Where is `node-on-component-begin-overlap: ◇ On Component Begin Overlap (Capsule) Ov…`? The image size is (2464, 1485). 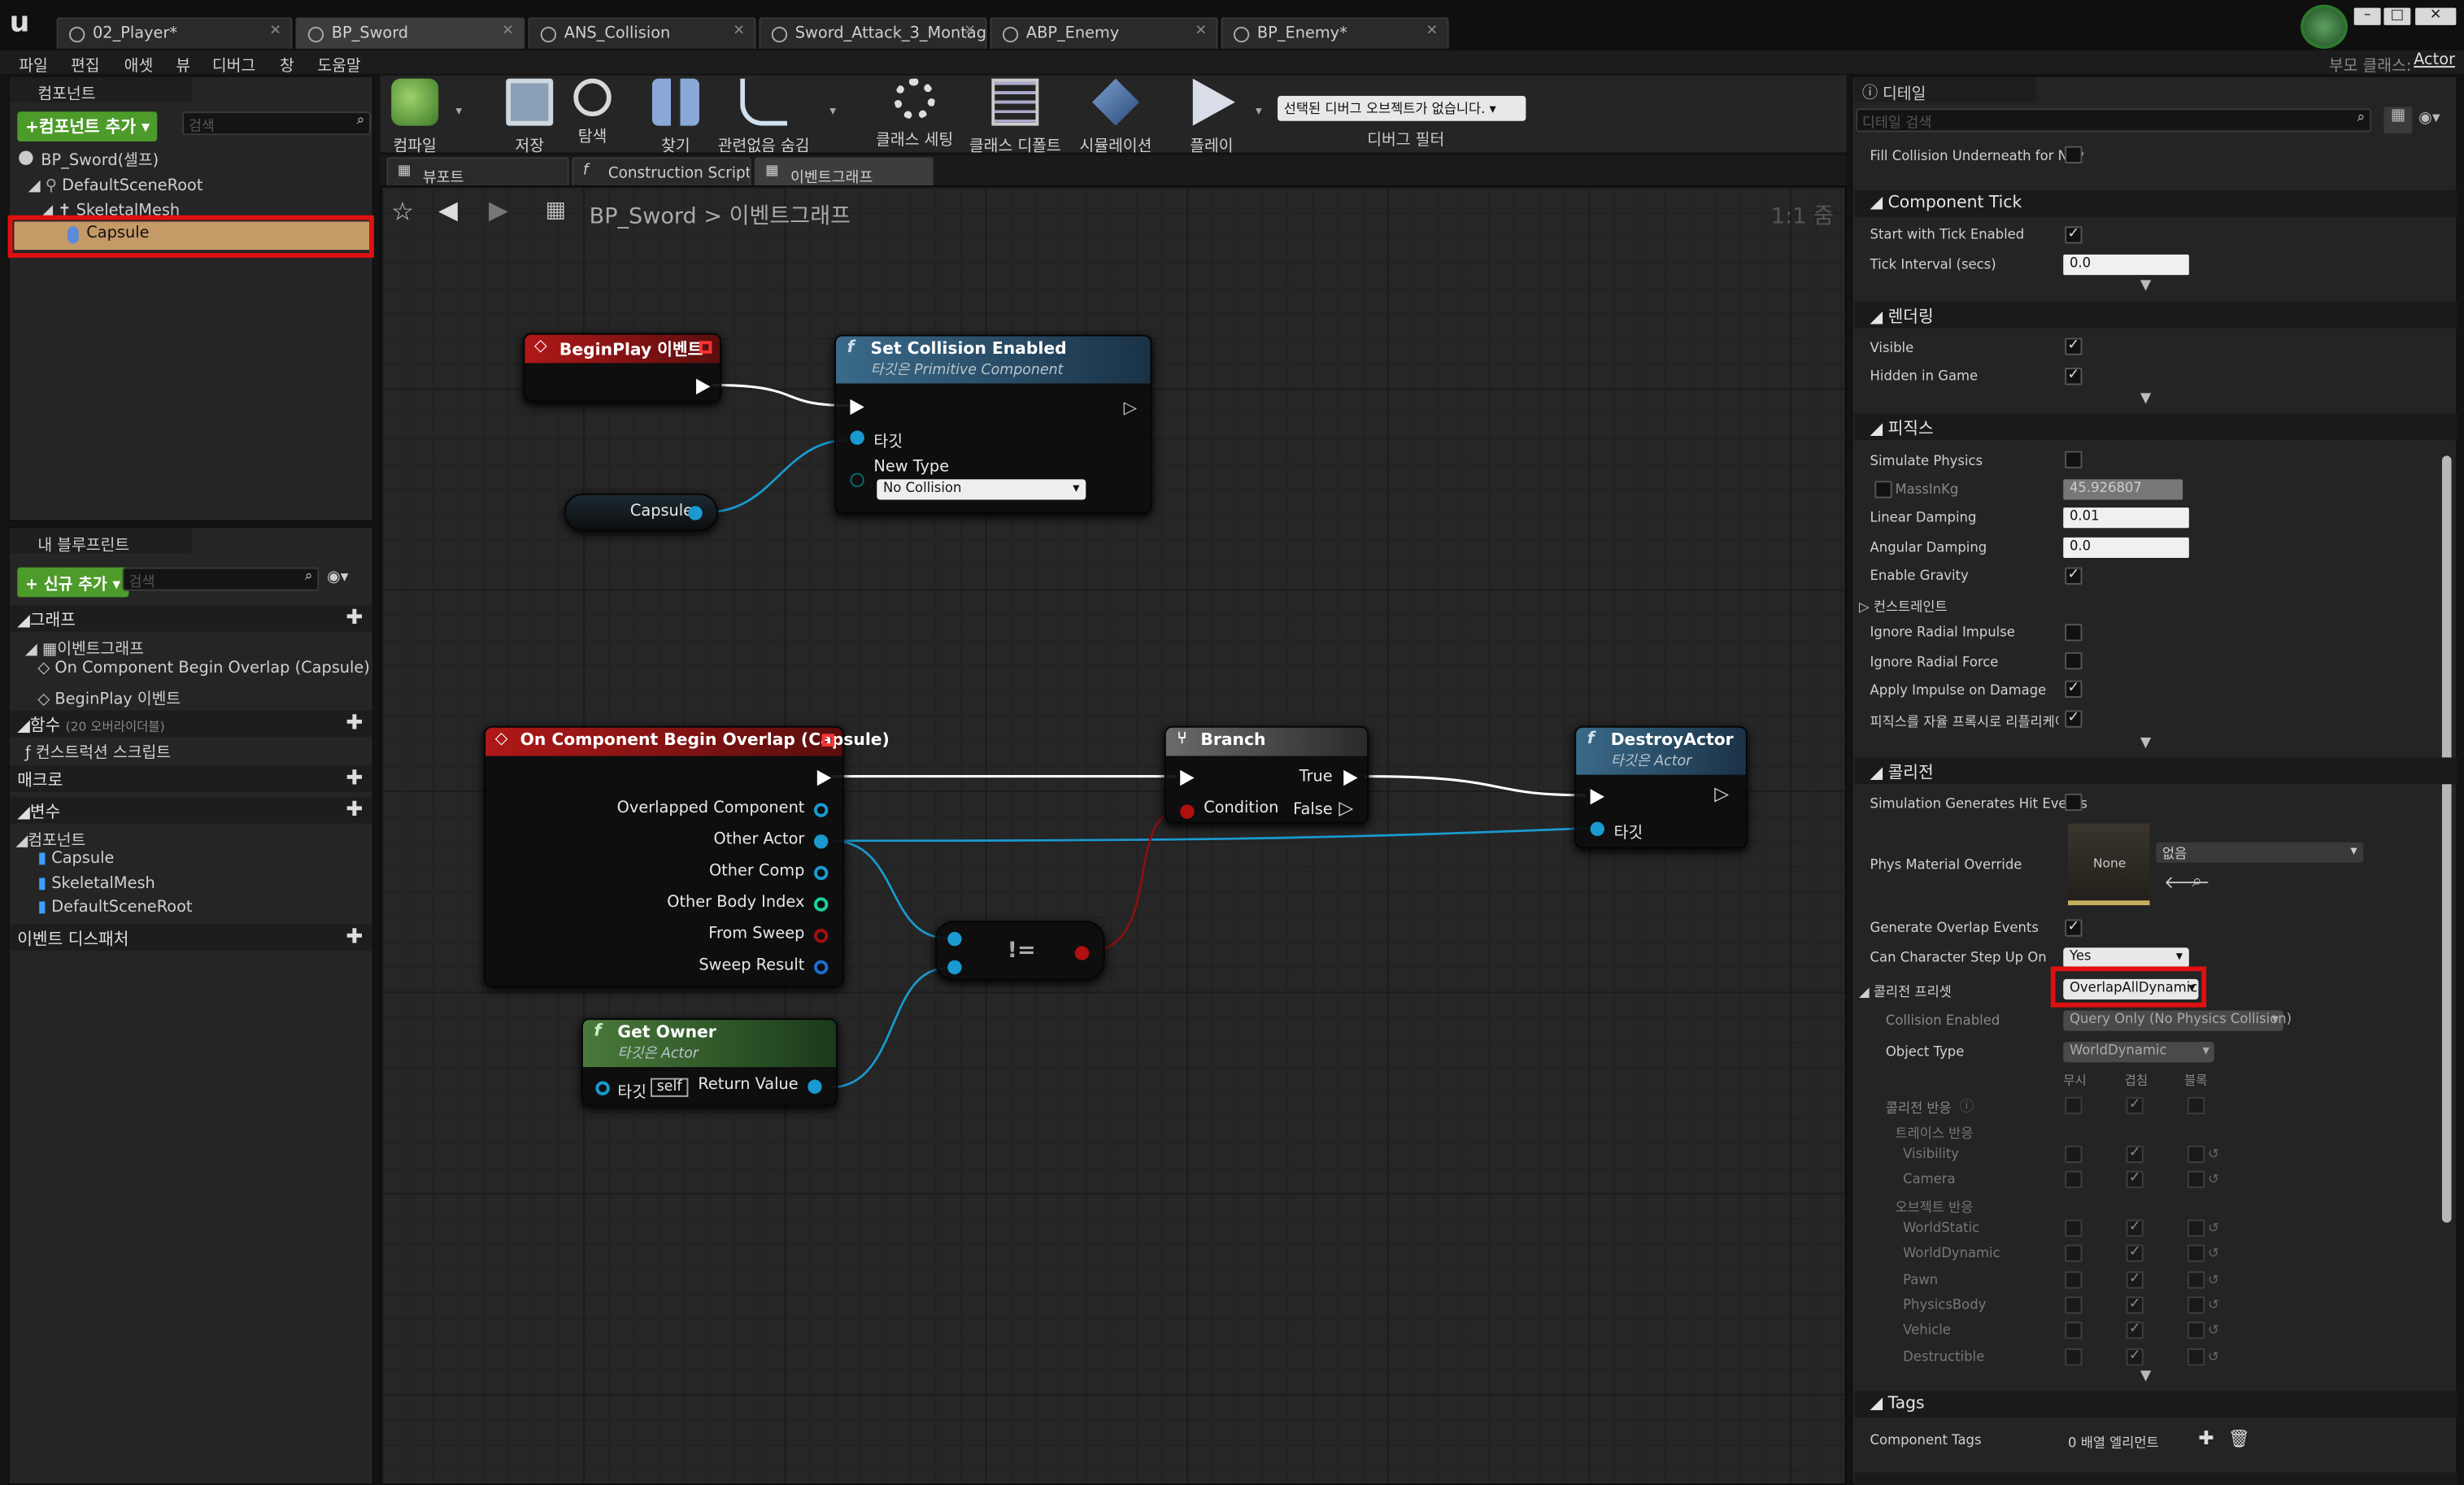 node-on-component-begin-overlap: ◇ On Component Begin Overlap (Capsule) Ov… is located at coordinates (687, 856).